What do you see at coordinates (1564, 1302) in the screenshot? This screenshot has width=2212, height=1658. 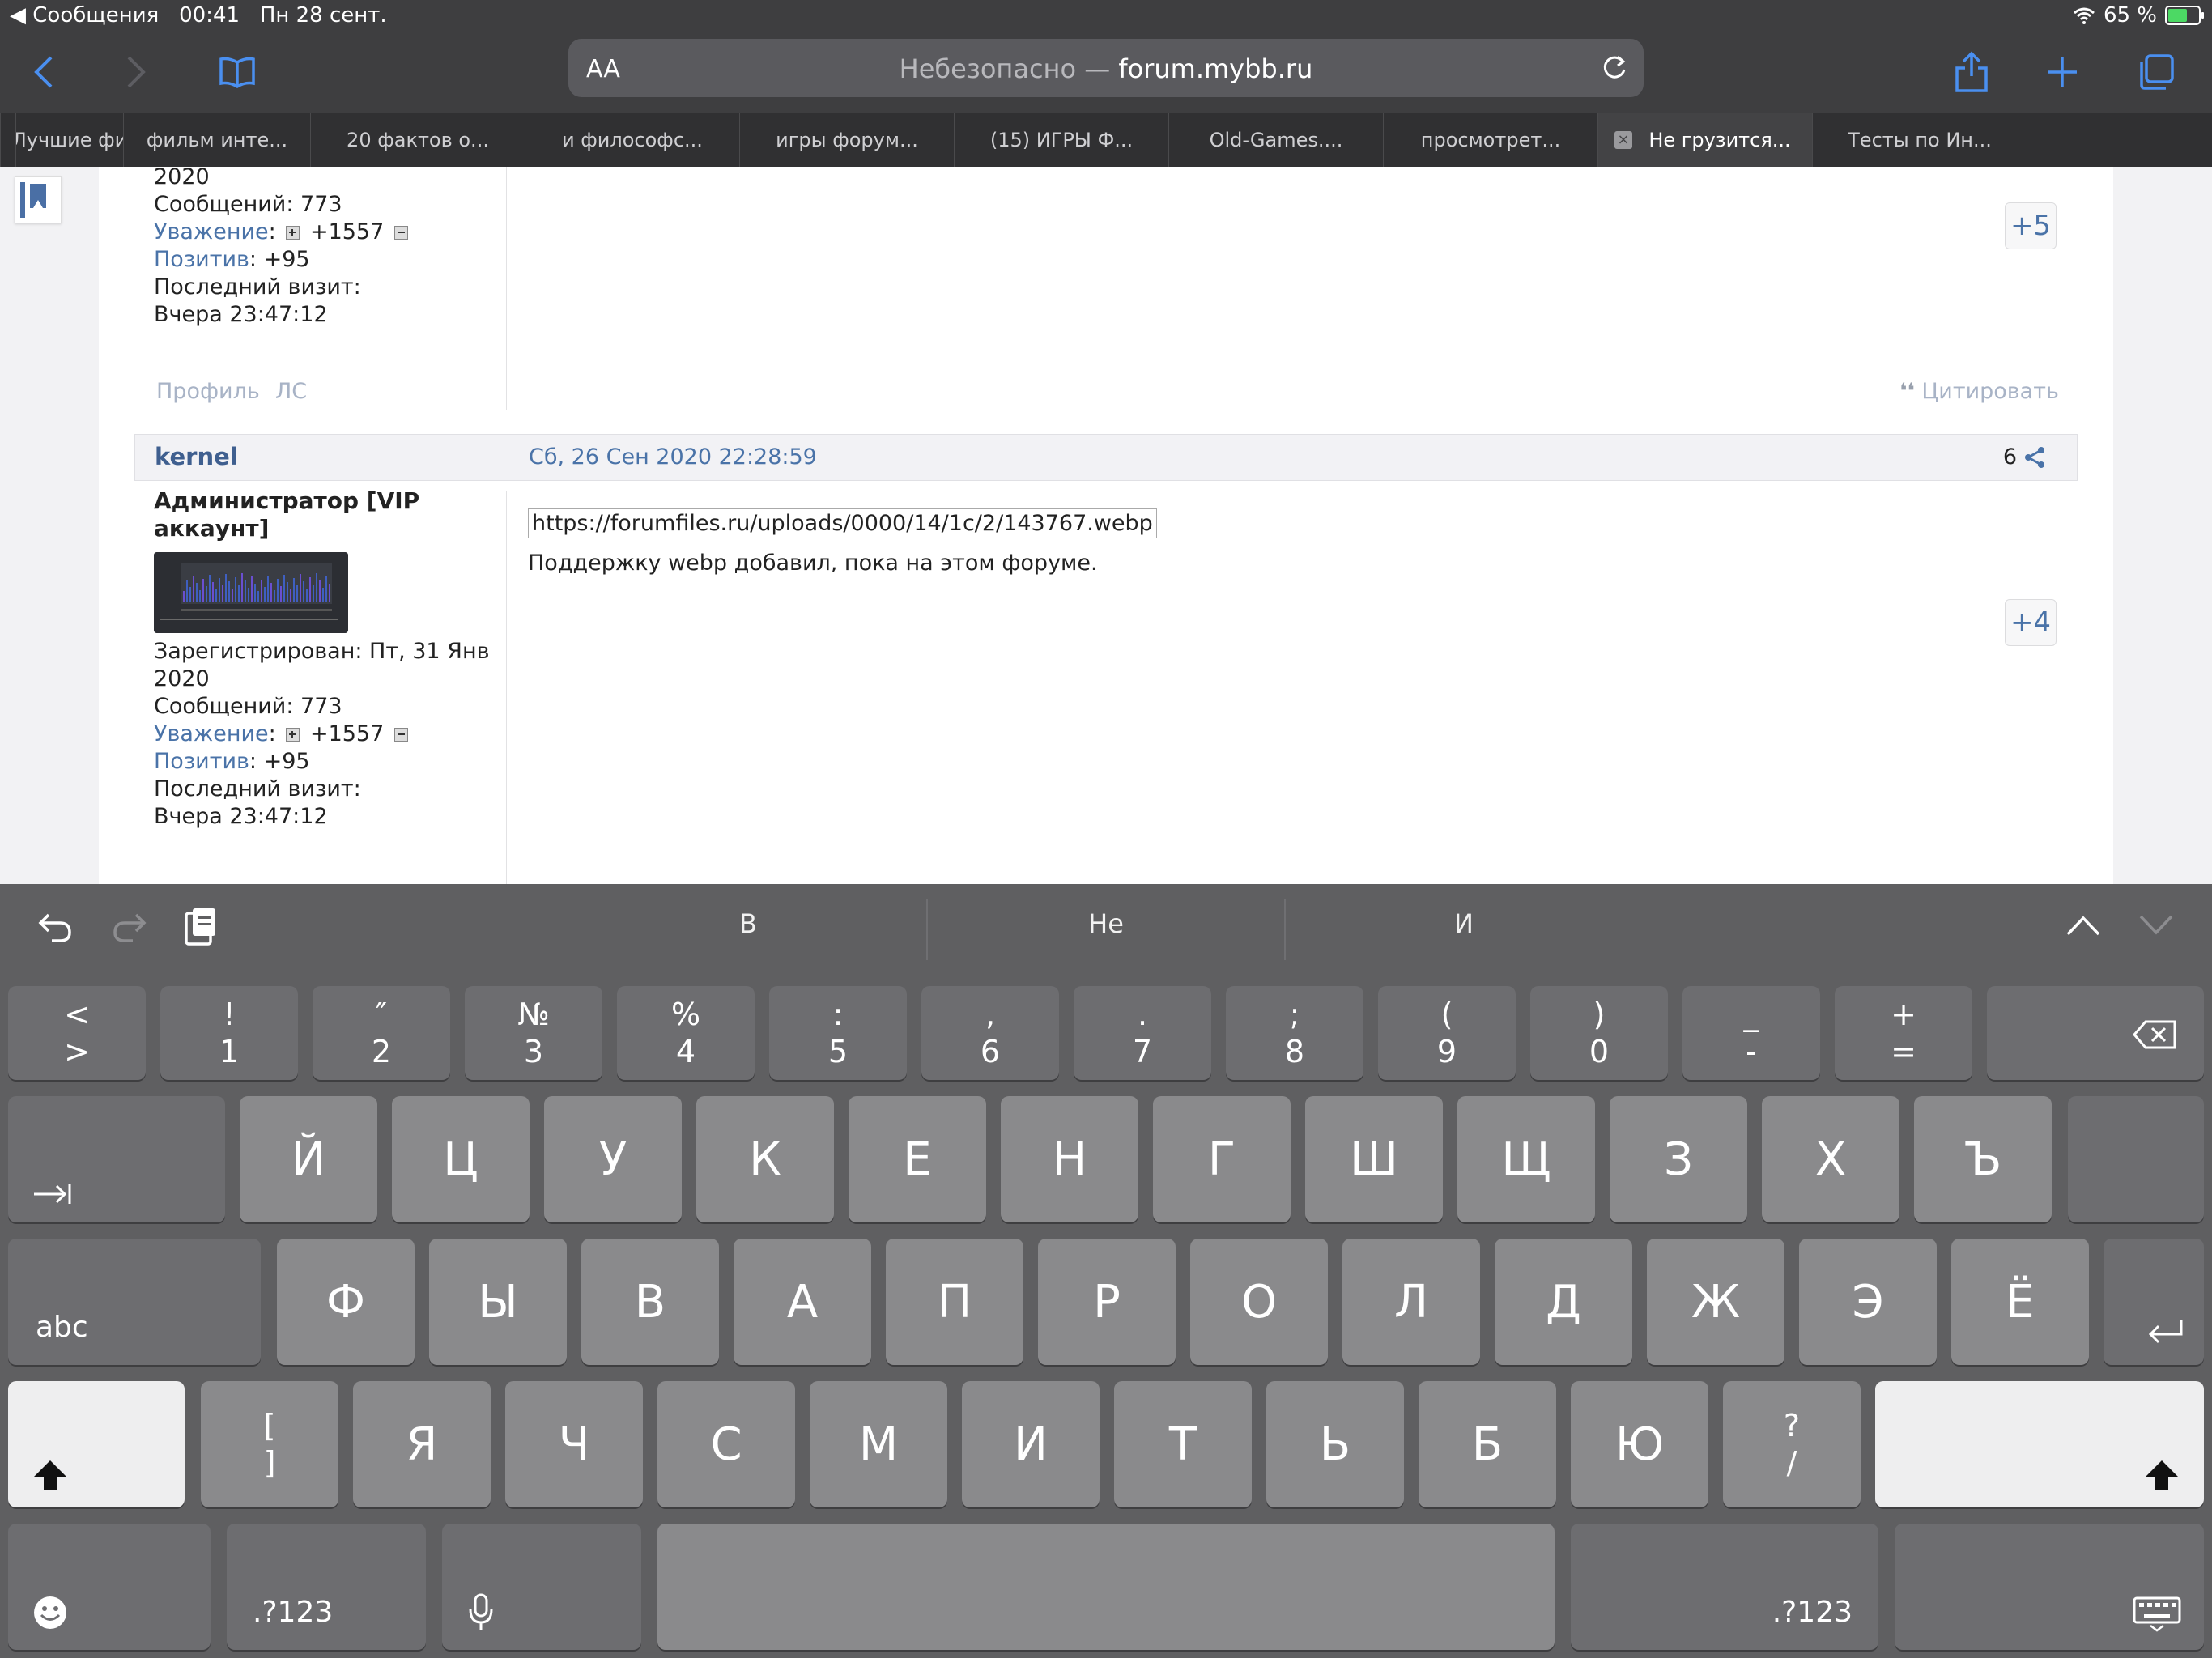 I see `key-Д: Д` at bounding box center [1564, 1302].